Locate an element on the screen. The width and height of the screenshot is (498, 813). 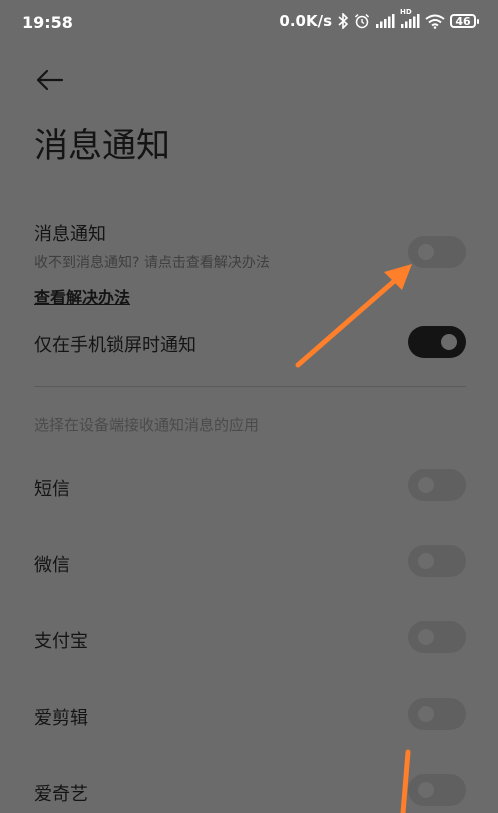
notification-setting-row: 消息通知 收不到消息通知? 请点击查看解决办法 is located at coordinates (250, 246).